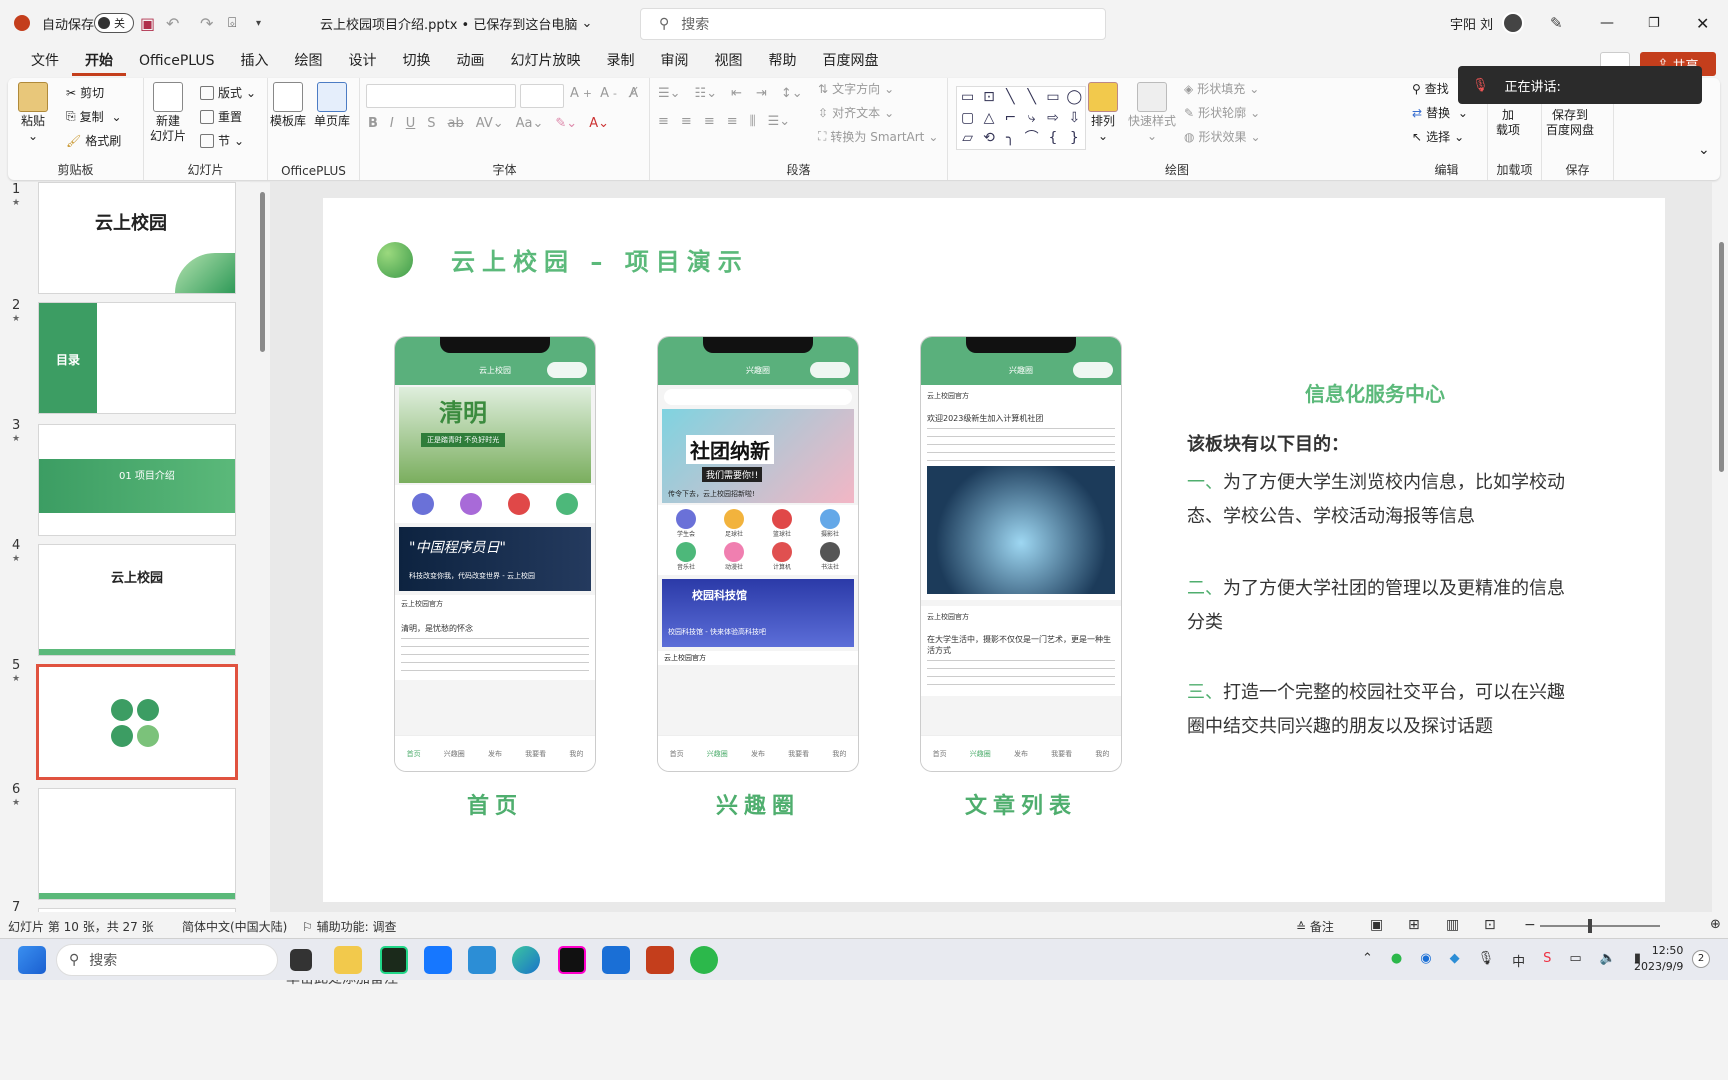 The height and width of the screenshot is (1080, 1728). What do you see at coordinates (417, 61) in the screenshot?
I see `menu-transitions: 切换` at bounding box center [417, 61].